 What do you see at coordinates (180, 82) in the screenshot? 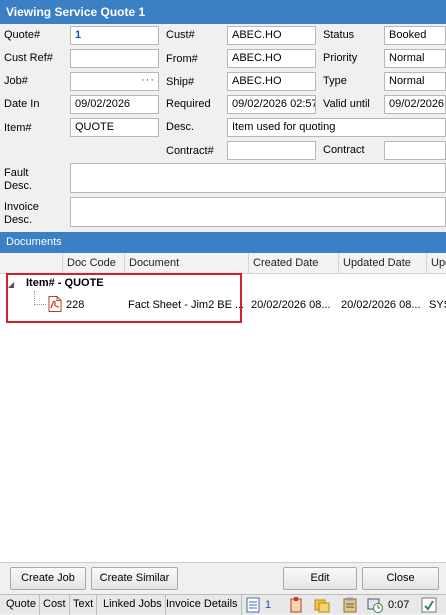
I see `ship-label: Ship#` at bounding box center [180, 82].